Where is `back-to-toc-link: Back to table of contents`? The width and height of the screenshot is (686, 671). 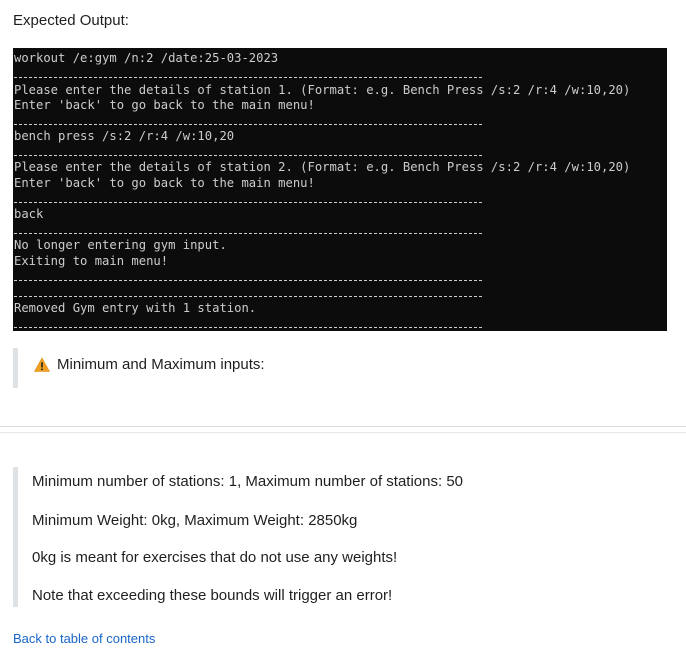 back-to-toc-link: Back to table of contents is located at coordinates (84, 638).